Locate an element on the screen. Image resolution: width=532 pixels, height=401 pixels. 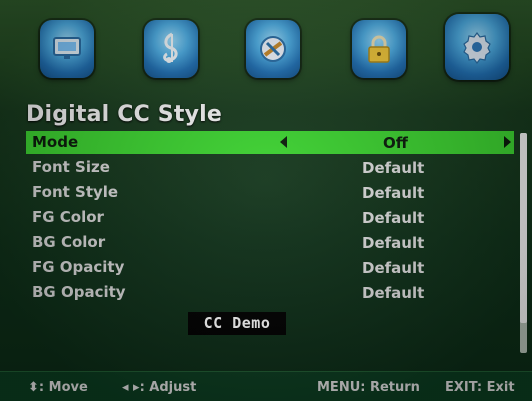
arrow-left-icon is located at coordinates (283, 142).